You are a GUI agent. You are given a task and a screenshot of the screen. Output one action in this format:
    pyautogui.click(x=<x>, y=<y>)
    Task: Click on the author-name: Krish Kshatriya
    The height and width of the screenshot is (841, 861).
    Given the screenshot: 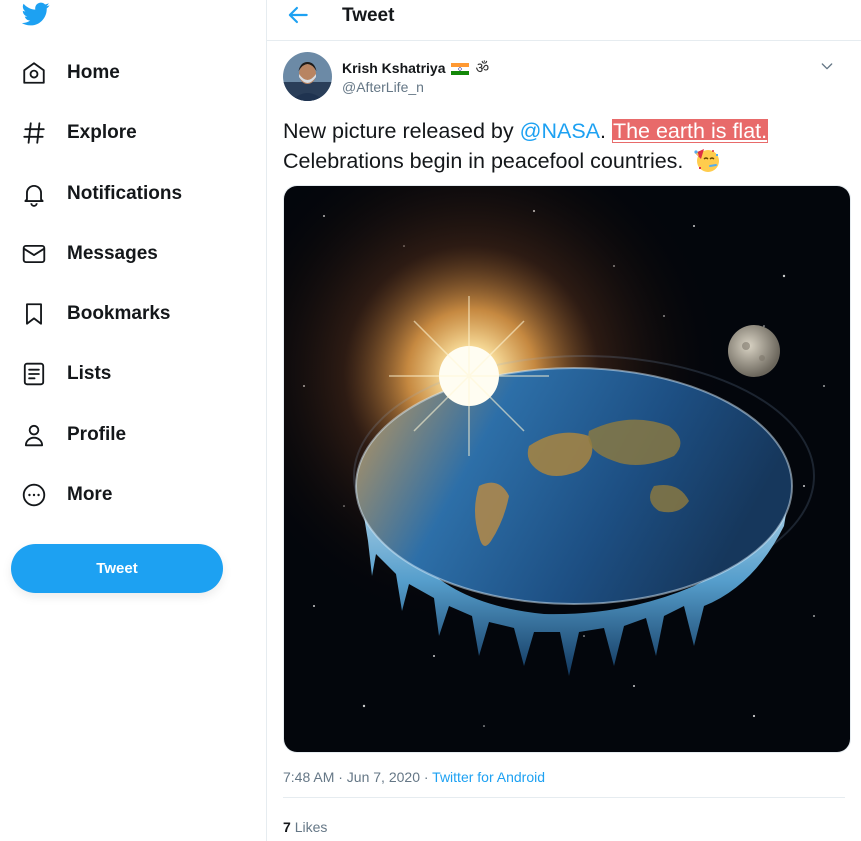 What is the action you would take?
    pyautogui.click(x=393, y=68)
    